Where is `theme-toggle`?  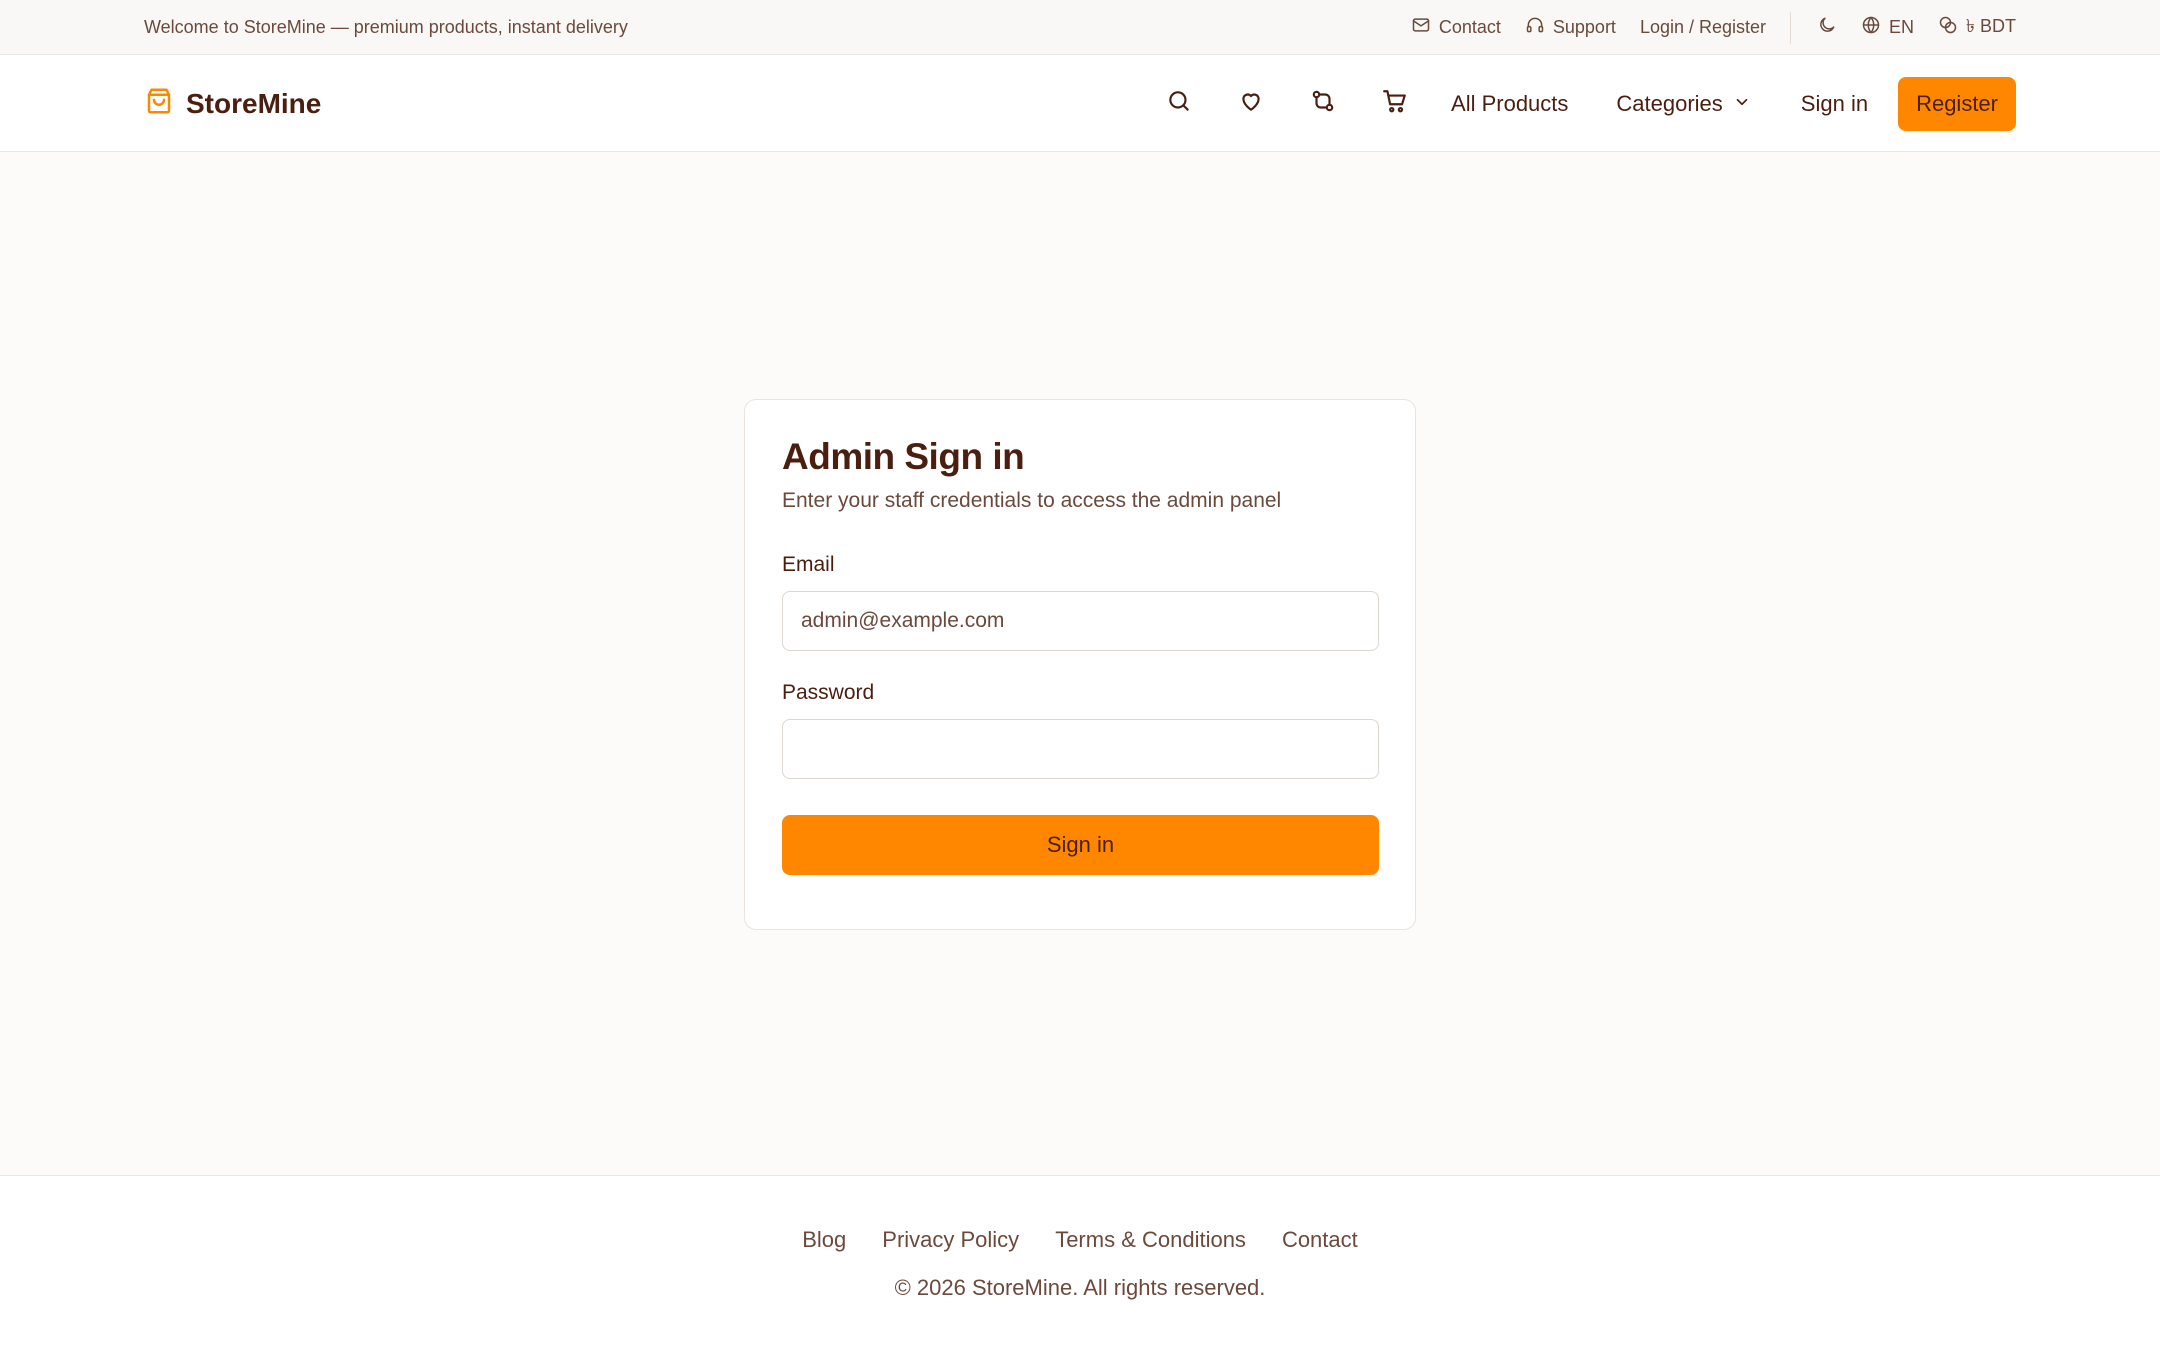
theme-toggle is located at coordinates (1827, 27).